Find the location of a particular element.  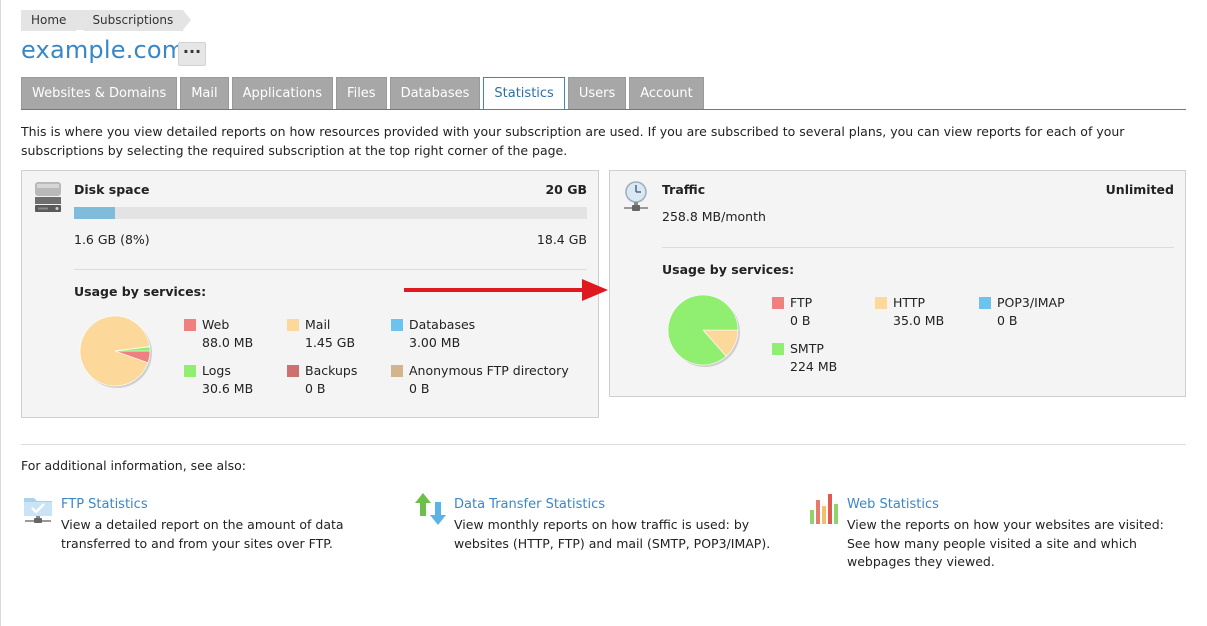

annotation-arrow-head is located at coordinates (595, 290).